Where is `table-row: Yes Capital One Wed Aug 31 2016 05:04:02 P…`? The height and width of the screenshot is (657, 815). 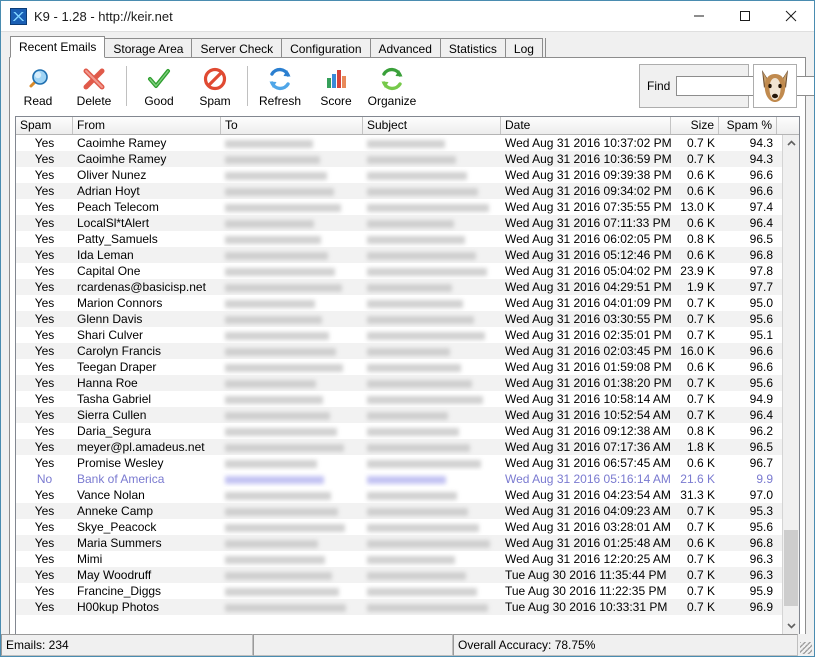 table-row: Yes Capital One Wed Aug 31 2016 05:04:02 P… is located at coordinates (407, 271).